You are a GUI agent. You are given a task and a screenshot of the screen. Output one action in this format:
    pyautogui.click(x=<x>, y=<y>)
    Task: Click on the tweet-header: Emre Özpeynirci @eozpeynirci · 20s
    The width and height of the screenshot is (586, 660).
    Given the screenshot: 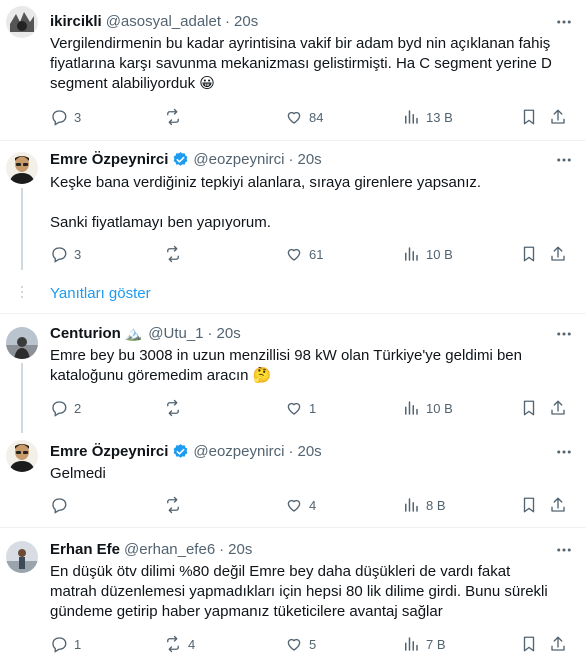 What is the action you would take?
    pyautogui.click(x=186, y=451)
    